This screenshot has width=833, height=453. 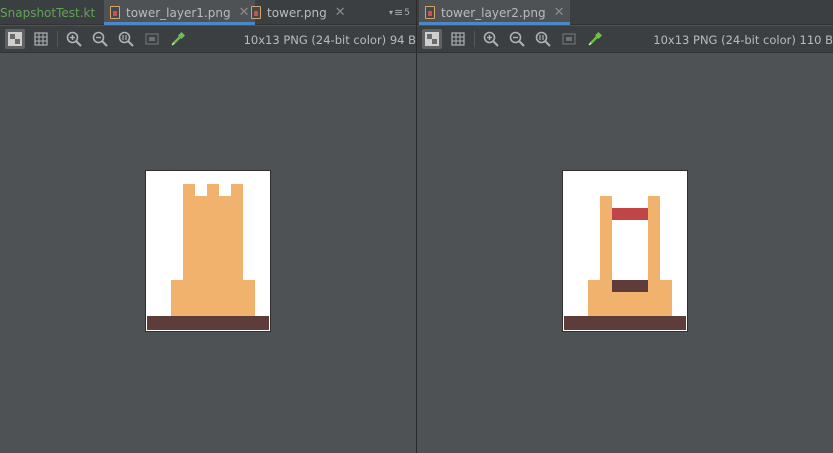 I want to click on tab-label: tower.png, so click(x=297, y=12).